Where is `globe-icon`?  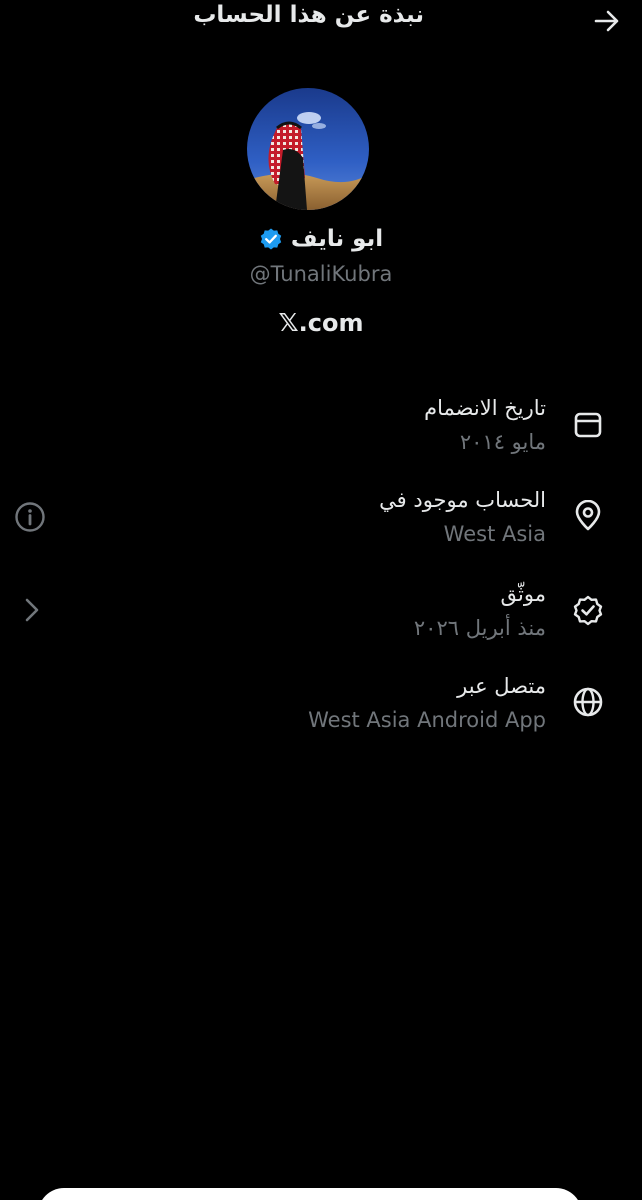
globe-icon is located at coordinates (588, 702).